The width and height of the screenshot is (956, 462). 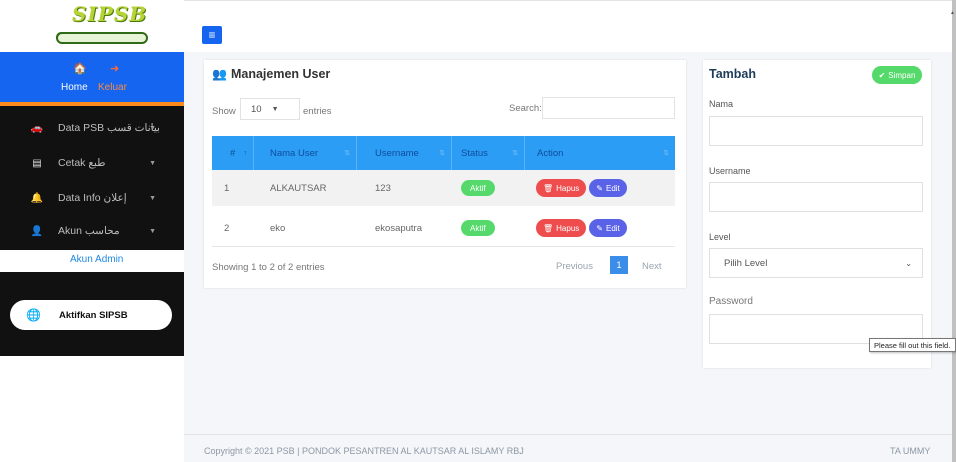 What do you see at coordinates (600, 153) in the screenshot?
I see `column-header-action: Action ⇅` at bounding box center [600, 153].